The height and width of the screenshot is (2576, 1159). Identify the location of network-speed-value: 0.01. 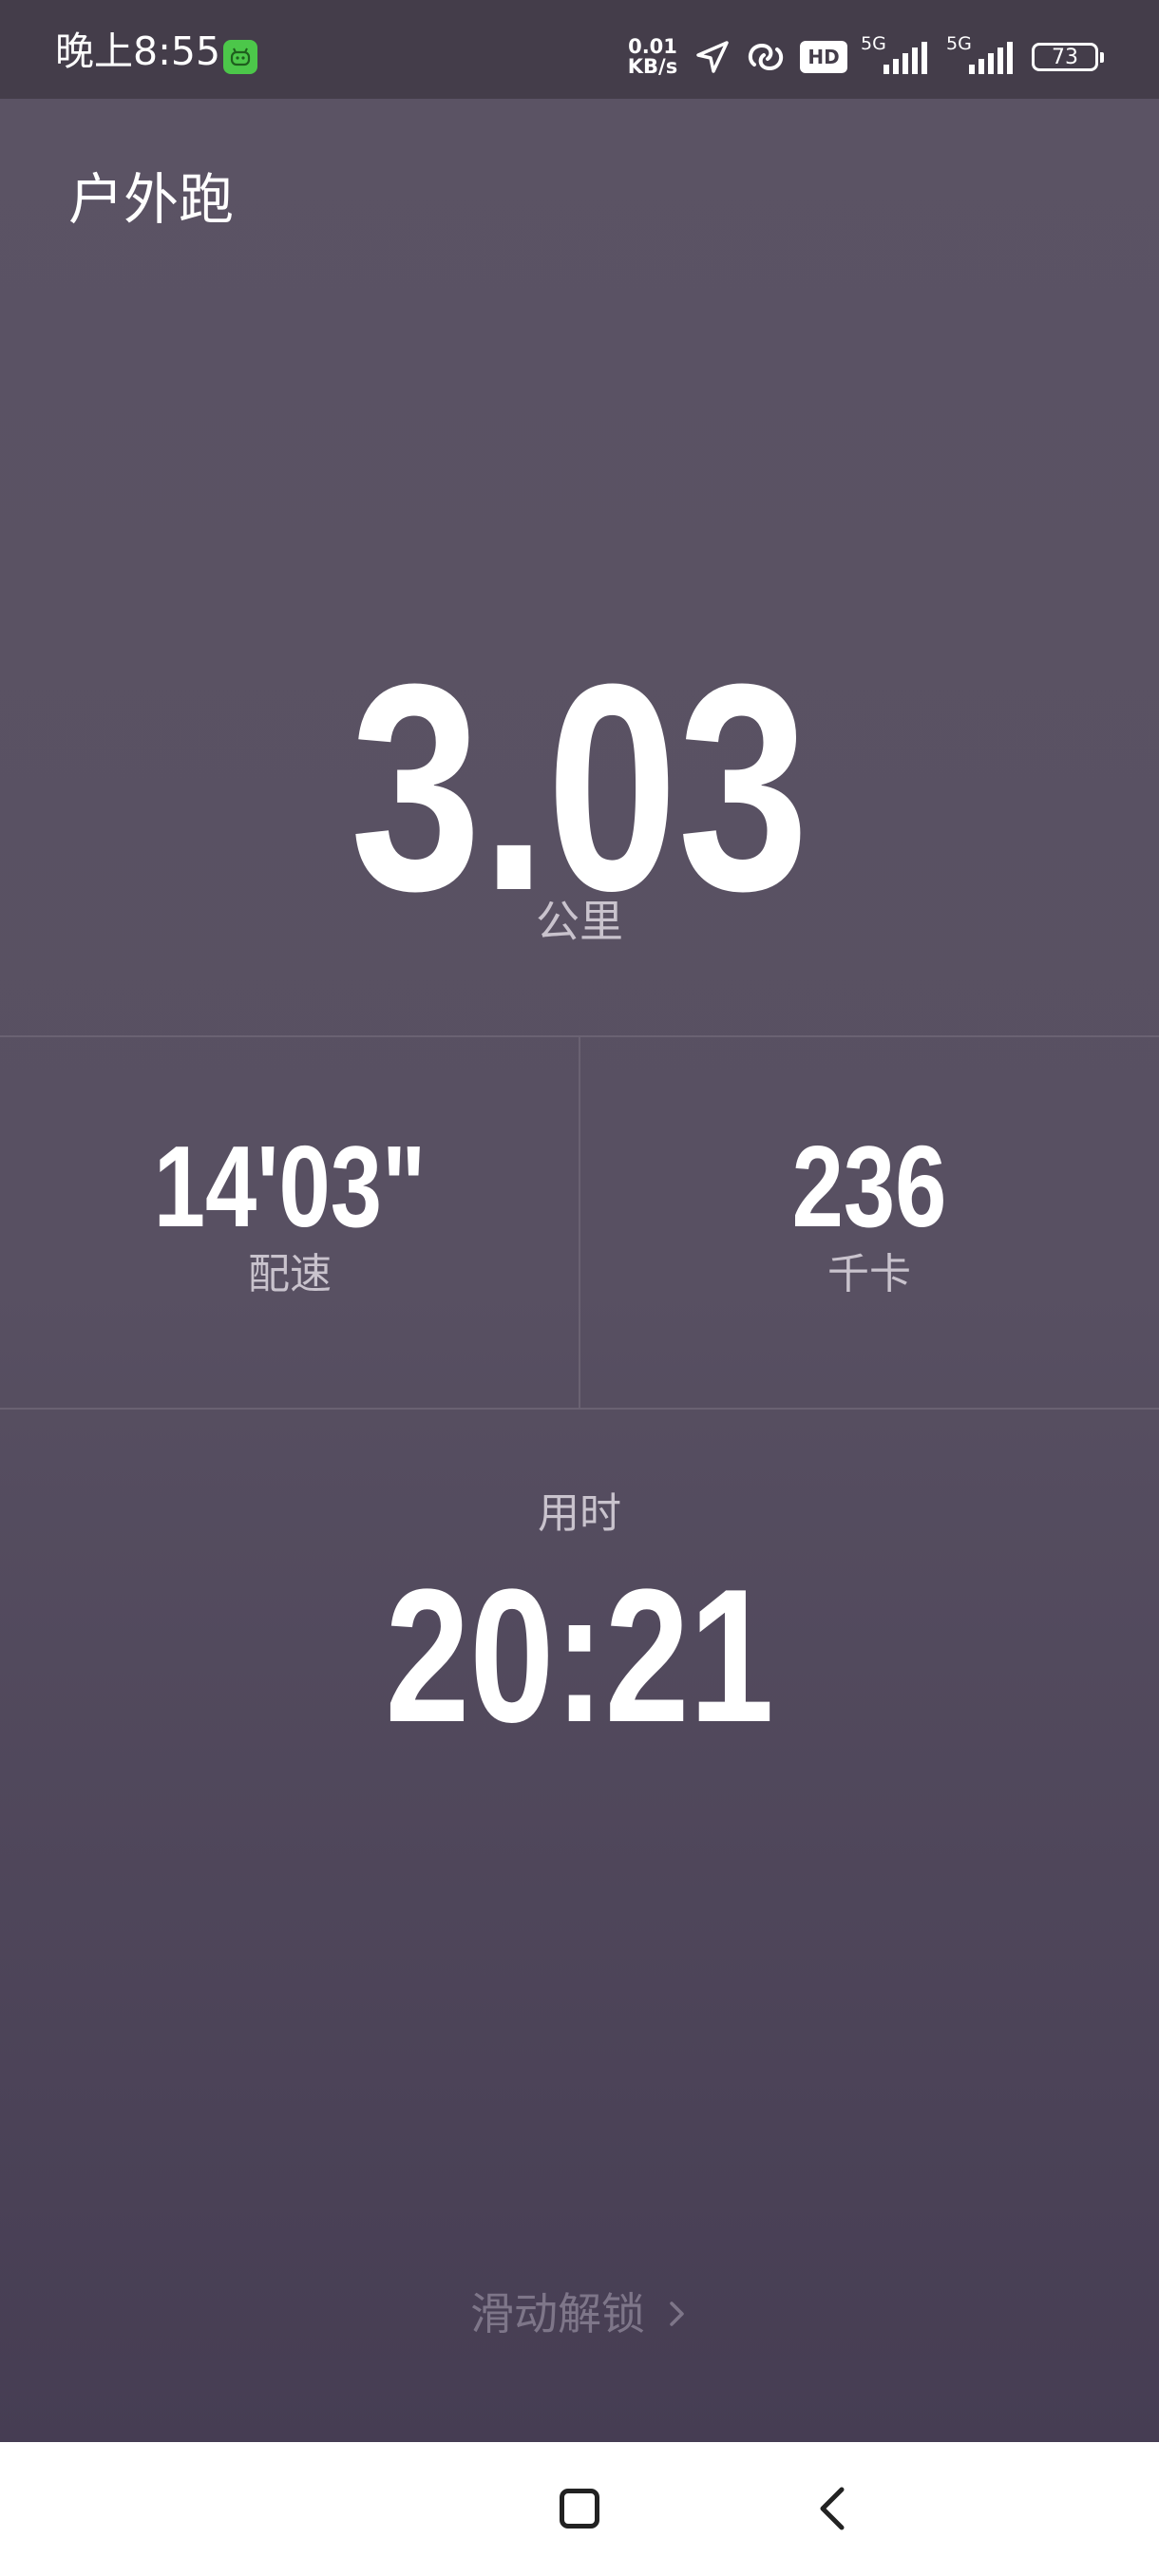
(652, 46).